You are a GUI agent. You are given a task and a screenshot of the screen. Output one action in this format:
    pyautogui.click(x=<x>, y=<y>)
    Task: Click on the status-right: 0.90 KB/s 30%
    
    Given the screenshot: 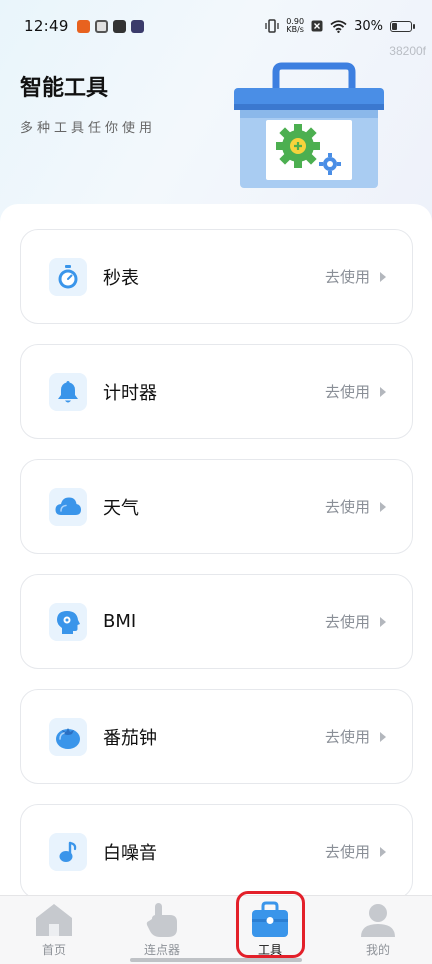 What is the action you would take?
    pyautogui.click(x=340, y=26)
    